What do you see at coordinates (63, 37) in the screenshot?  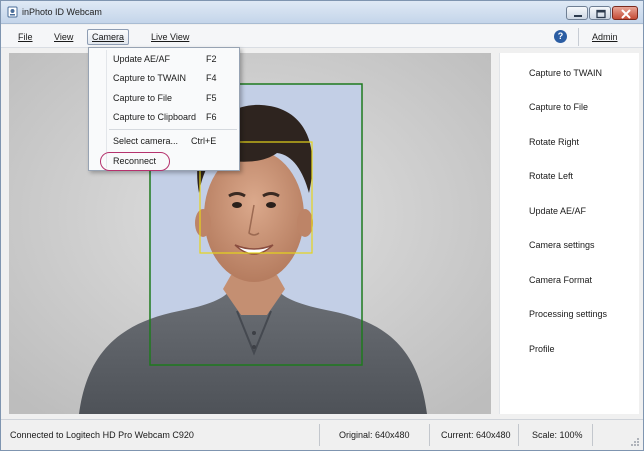 I see `menu-view: View` at bounding box center [63, 37].